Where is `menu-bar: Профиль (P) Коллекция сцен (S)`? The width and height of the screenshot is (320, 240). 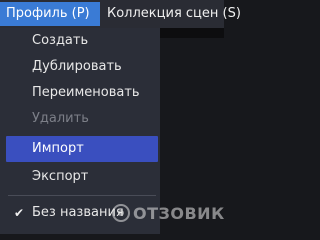
menu-bar: Профиль (P) Коллекция сцен (S) is located at coordinates (120, 14).